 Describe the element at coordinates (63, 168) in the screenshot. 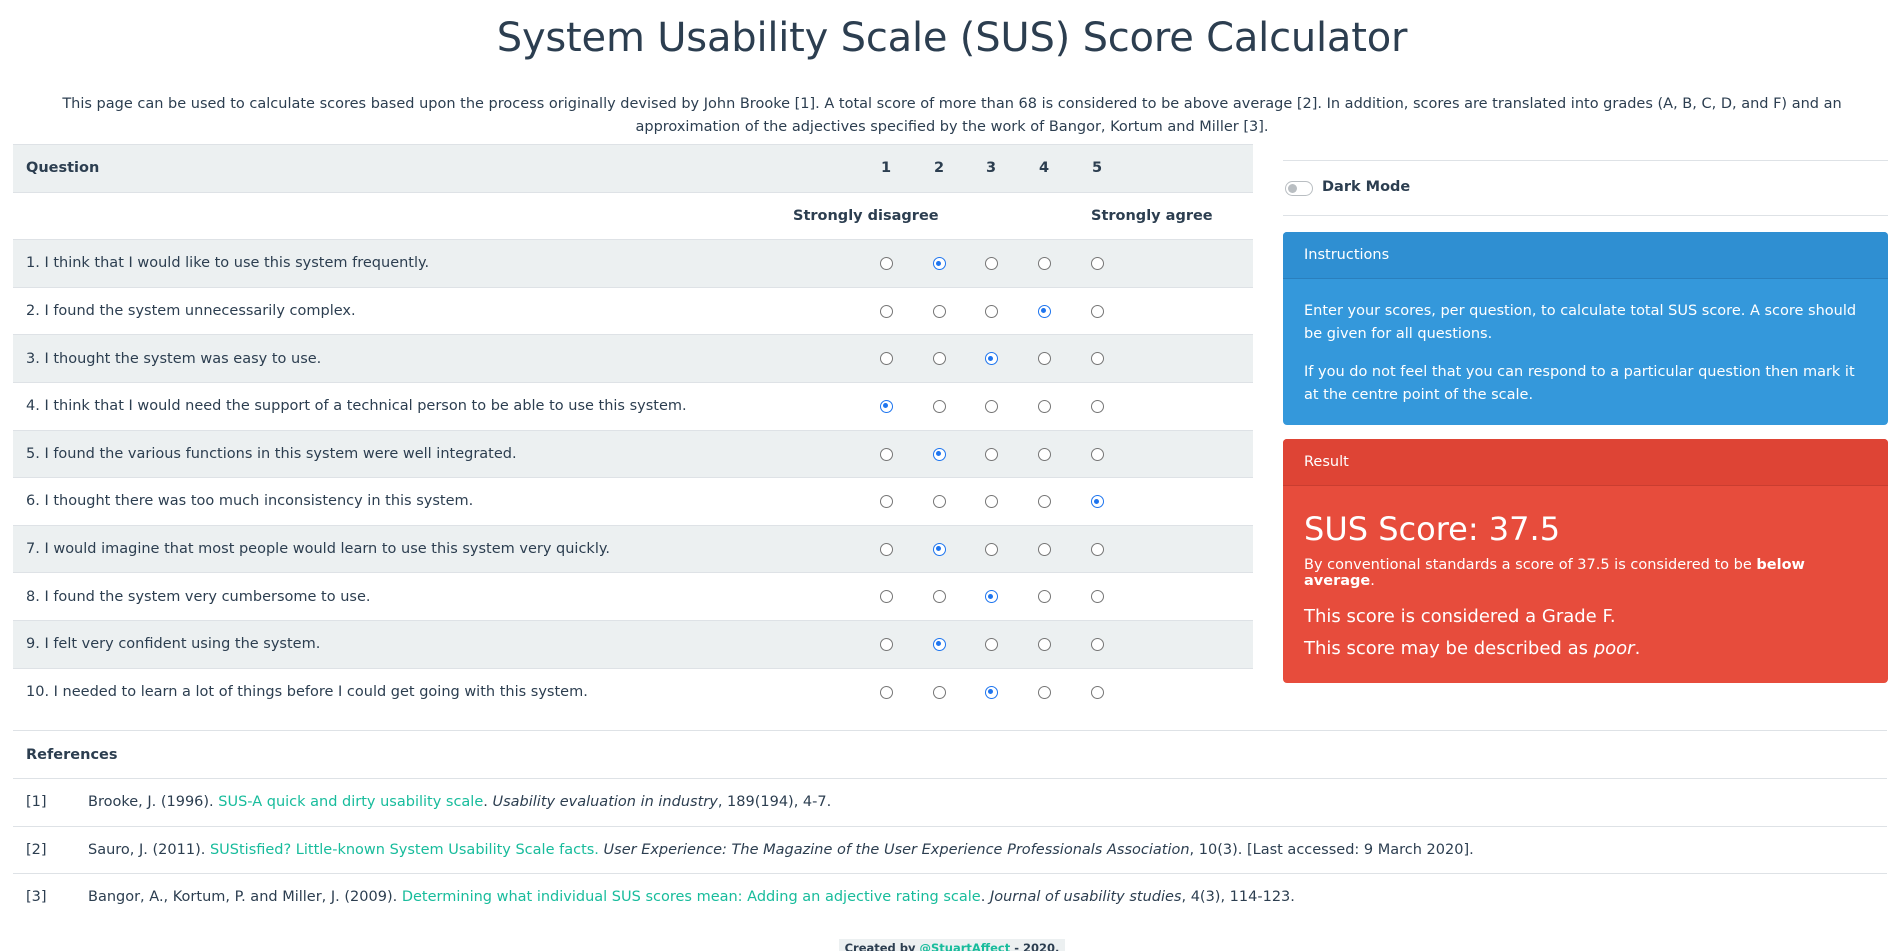

I see `question-header: Question` at that location.